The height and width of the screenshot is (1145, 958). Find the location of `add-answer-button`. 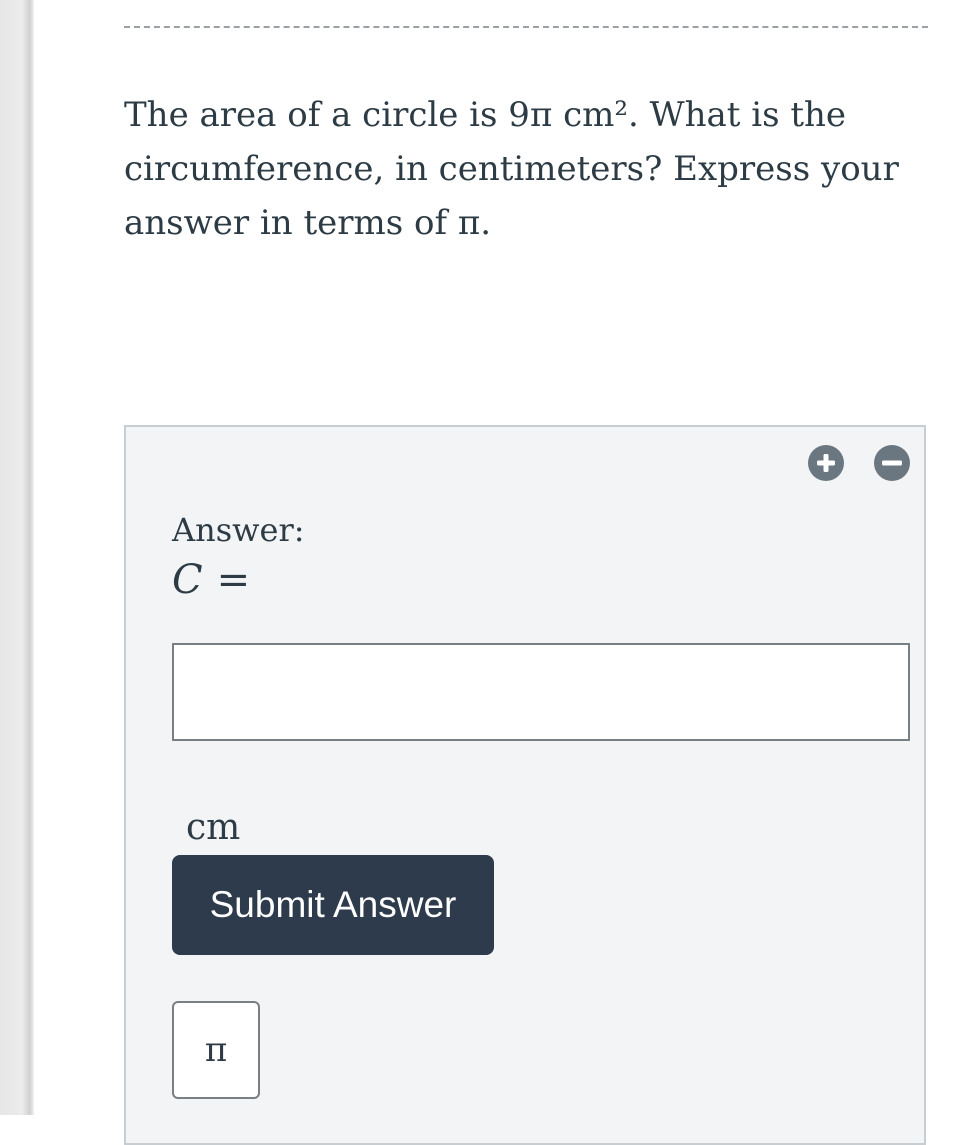

add-answer-button is located at coordinates (826, 463).